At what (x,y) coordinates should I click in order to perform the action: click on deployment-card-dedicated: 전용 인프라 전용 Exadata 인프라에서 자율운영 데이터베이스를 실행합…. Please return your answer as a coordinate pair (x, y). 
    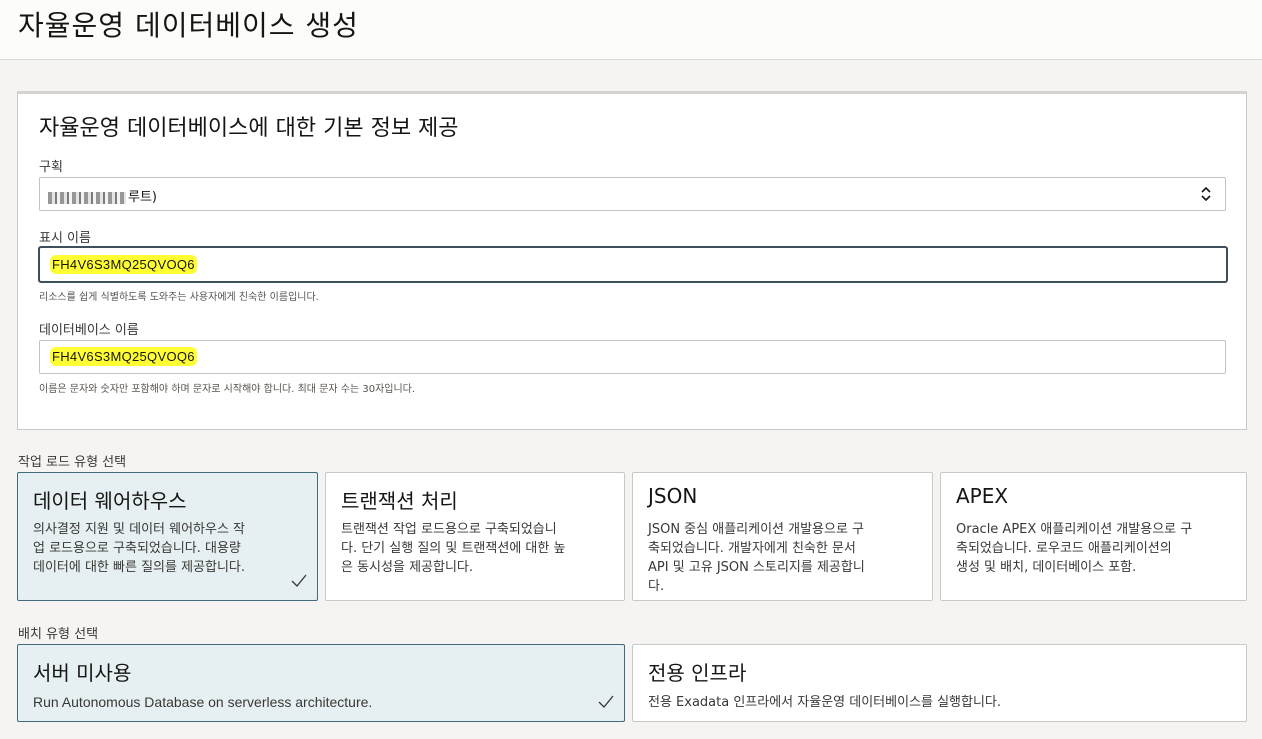
    Looking at the image, I should click on (939, 683).